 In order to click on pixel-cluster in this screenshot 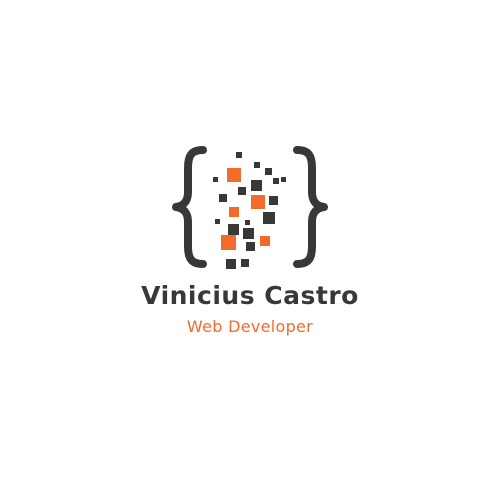, I will do `click(249, 210)`.